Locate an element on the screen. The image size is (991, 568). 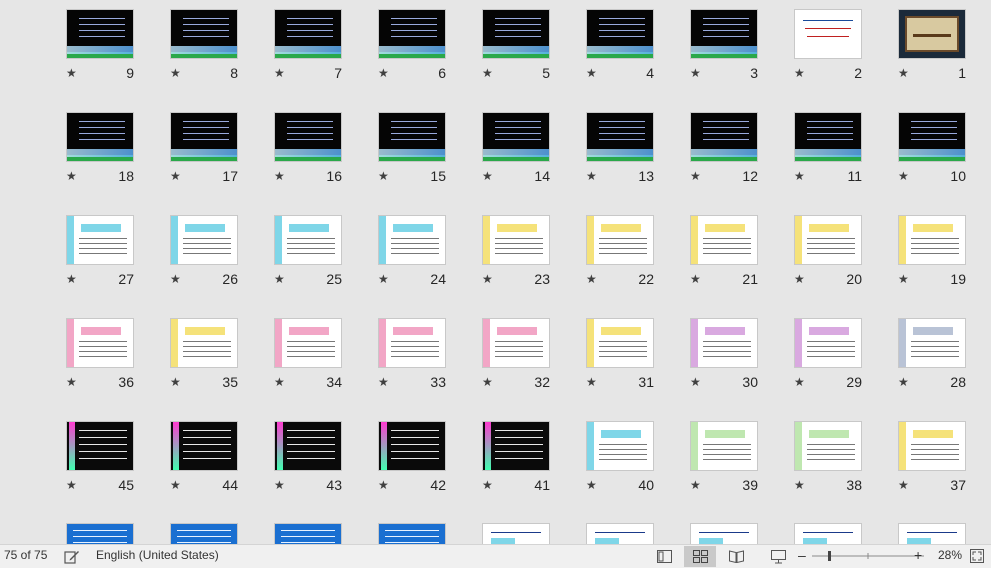
zoom-out-button: – is located at coordinates (802, 556).